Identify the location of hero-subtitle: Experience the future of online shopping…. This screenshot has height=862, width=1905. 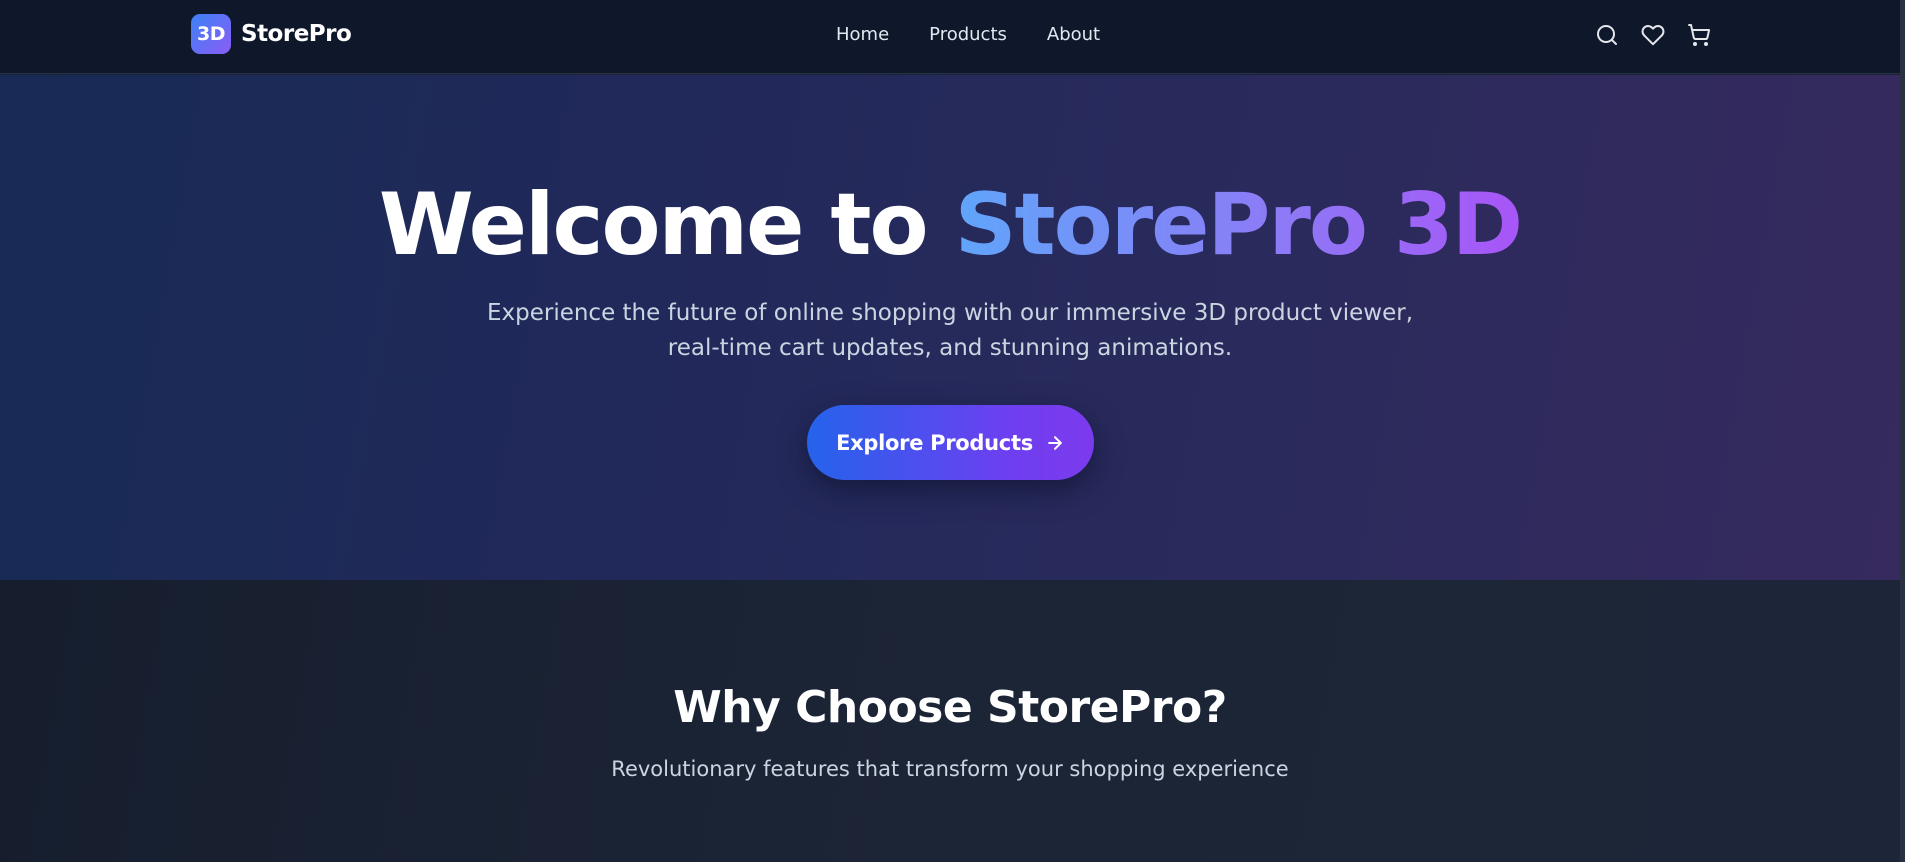
(950, 330).